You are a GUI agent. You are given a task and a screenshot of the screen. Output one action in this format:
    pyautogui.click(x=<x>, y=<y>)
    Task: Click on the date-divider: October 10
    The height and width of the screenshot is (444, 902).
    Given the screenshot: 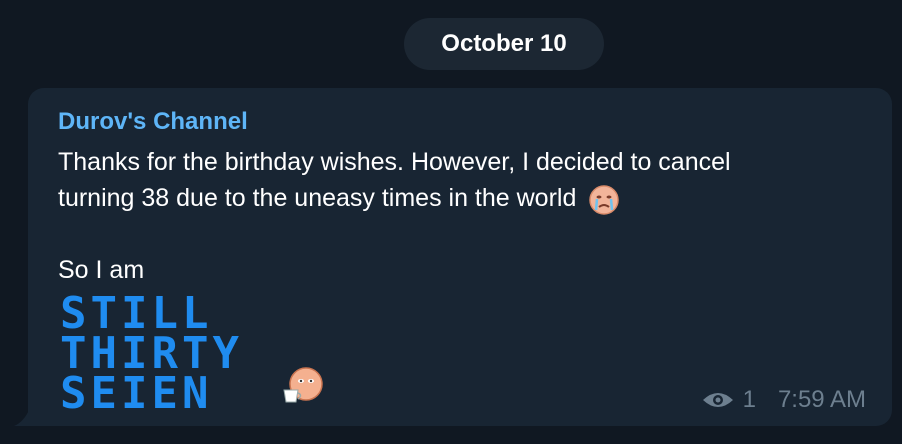 What is the action you would take?
    pyautogui.click(x=504, y=44)
    